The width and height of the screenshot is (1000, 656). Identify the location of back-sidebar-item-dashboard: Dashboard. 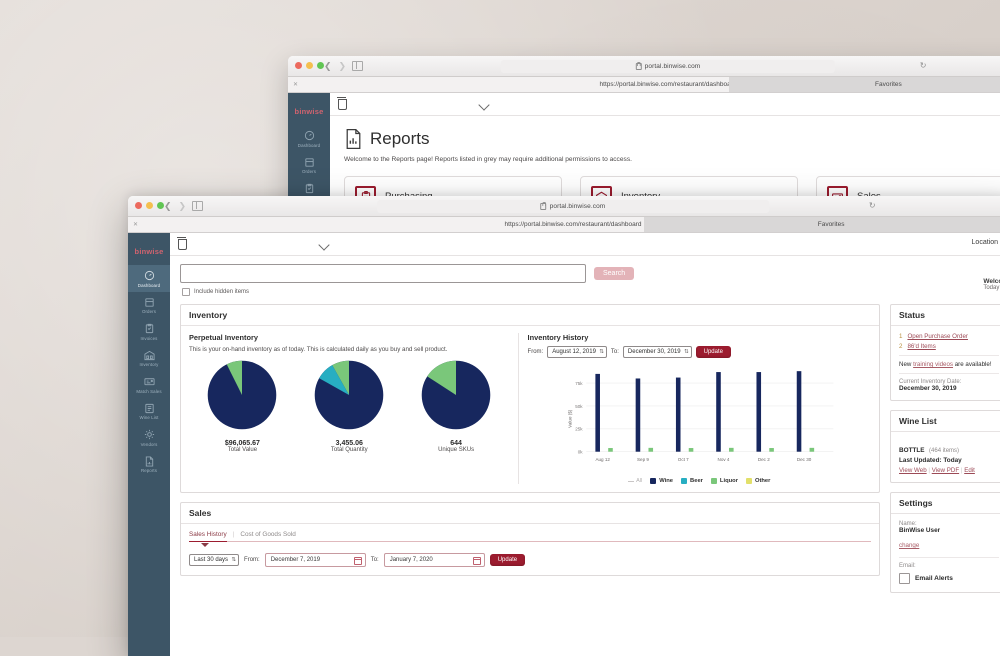
(309, 138).